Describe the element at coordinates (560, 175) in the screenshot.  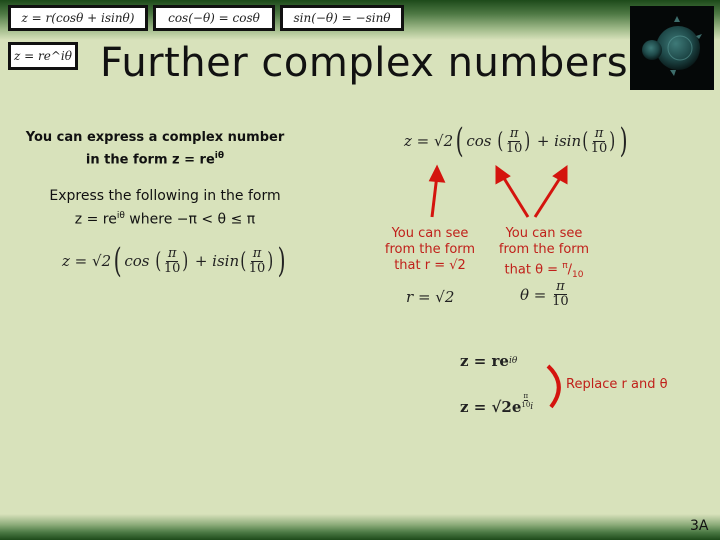
I see `arrow-head-sin` at that location.